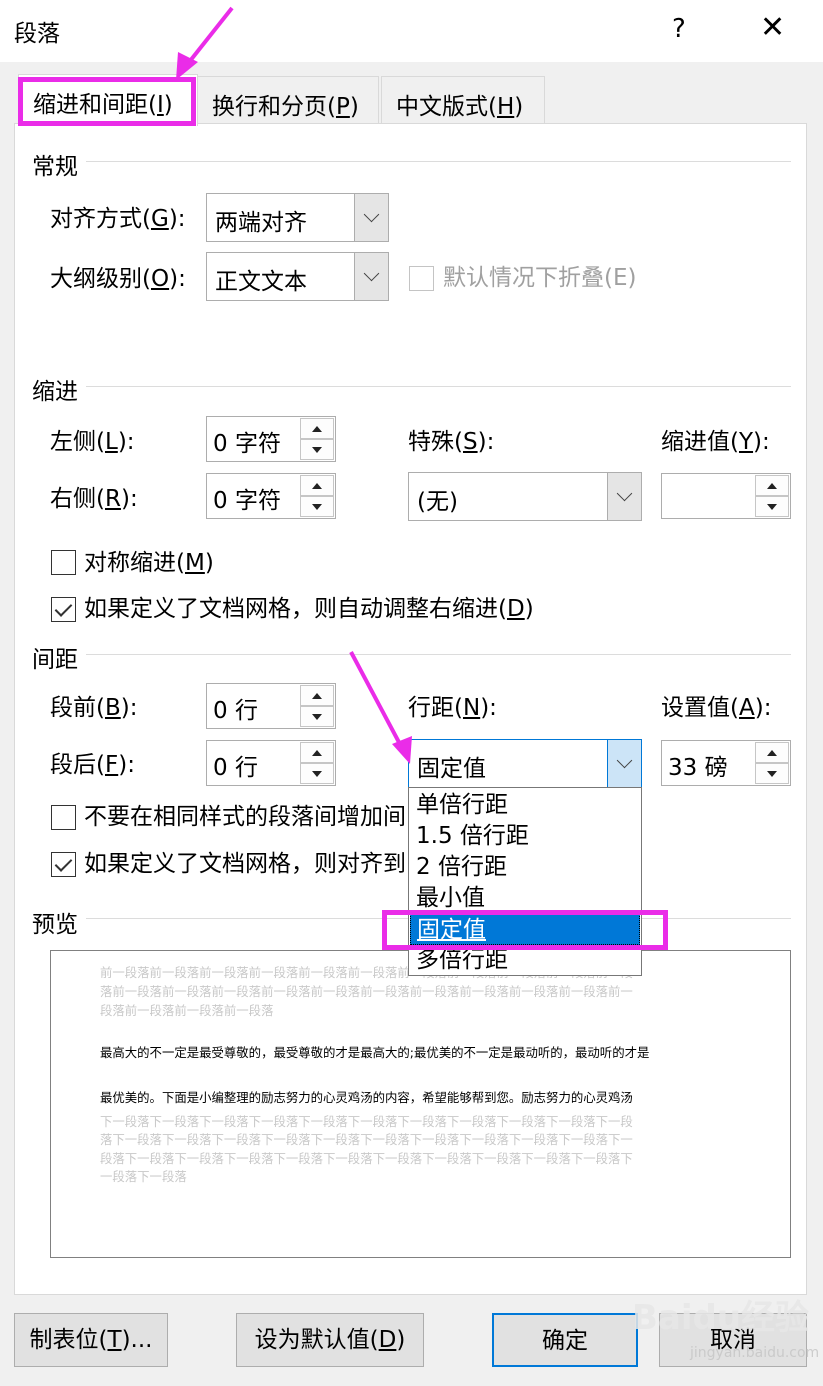  Describe the element at coordinates (755, 1353) in the screenshot. I see `baidu-watermark-url: jingyan.baidu.com` at that location.